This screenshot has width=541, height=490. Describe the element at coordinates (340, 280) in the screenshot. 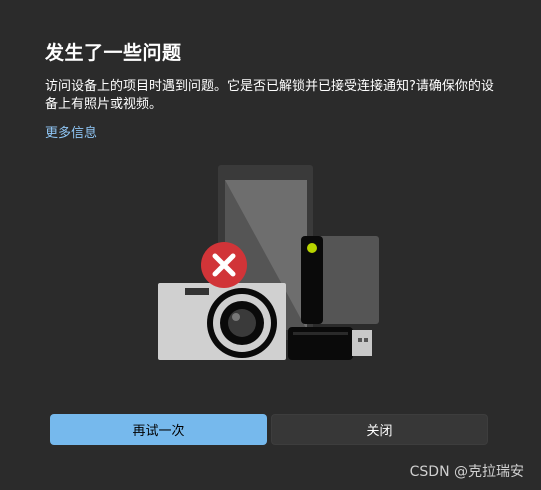

I see `external-drive-icon` at that location.